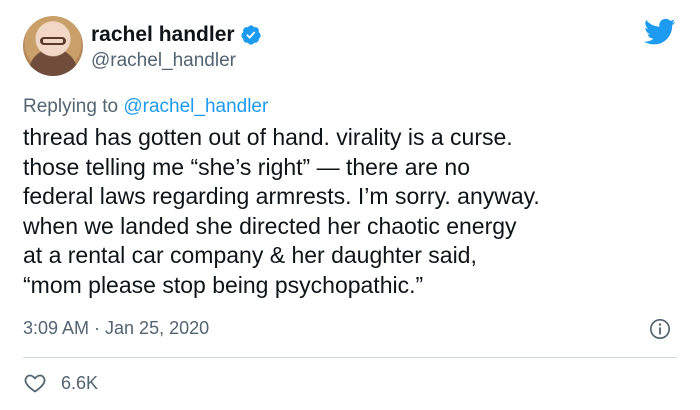 Image resolution: width=700 pixels, height=410 pixels. Describe the element at coordinates (195, 106) in the screenshot. I see `reply-target-link: @rachel_handler` at that location.